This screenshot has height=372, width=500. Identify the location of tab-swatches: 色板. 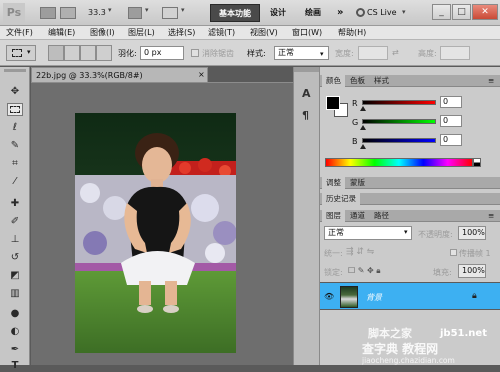
(357, 81).